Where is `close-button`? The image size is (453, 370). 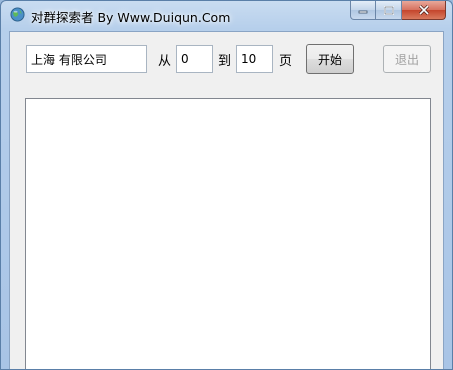 close-button is located at coordinates (424, 10).